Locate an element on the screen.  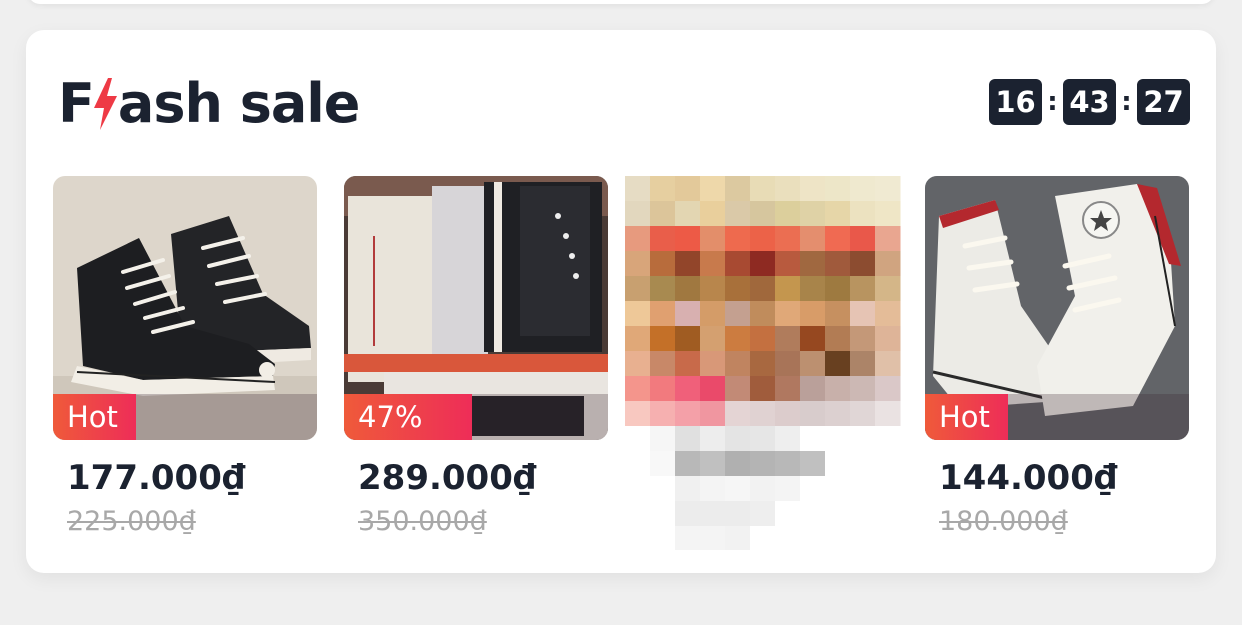
product-card: 47% 289.000₫ 350.000₫ is located at coordinates (476, 356).